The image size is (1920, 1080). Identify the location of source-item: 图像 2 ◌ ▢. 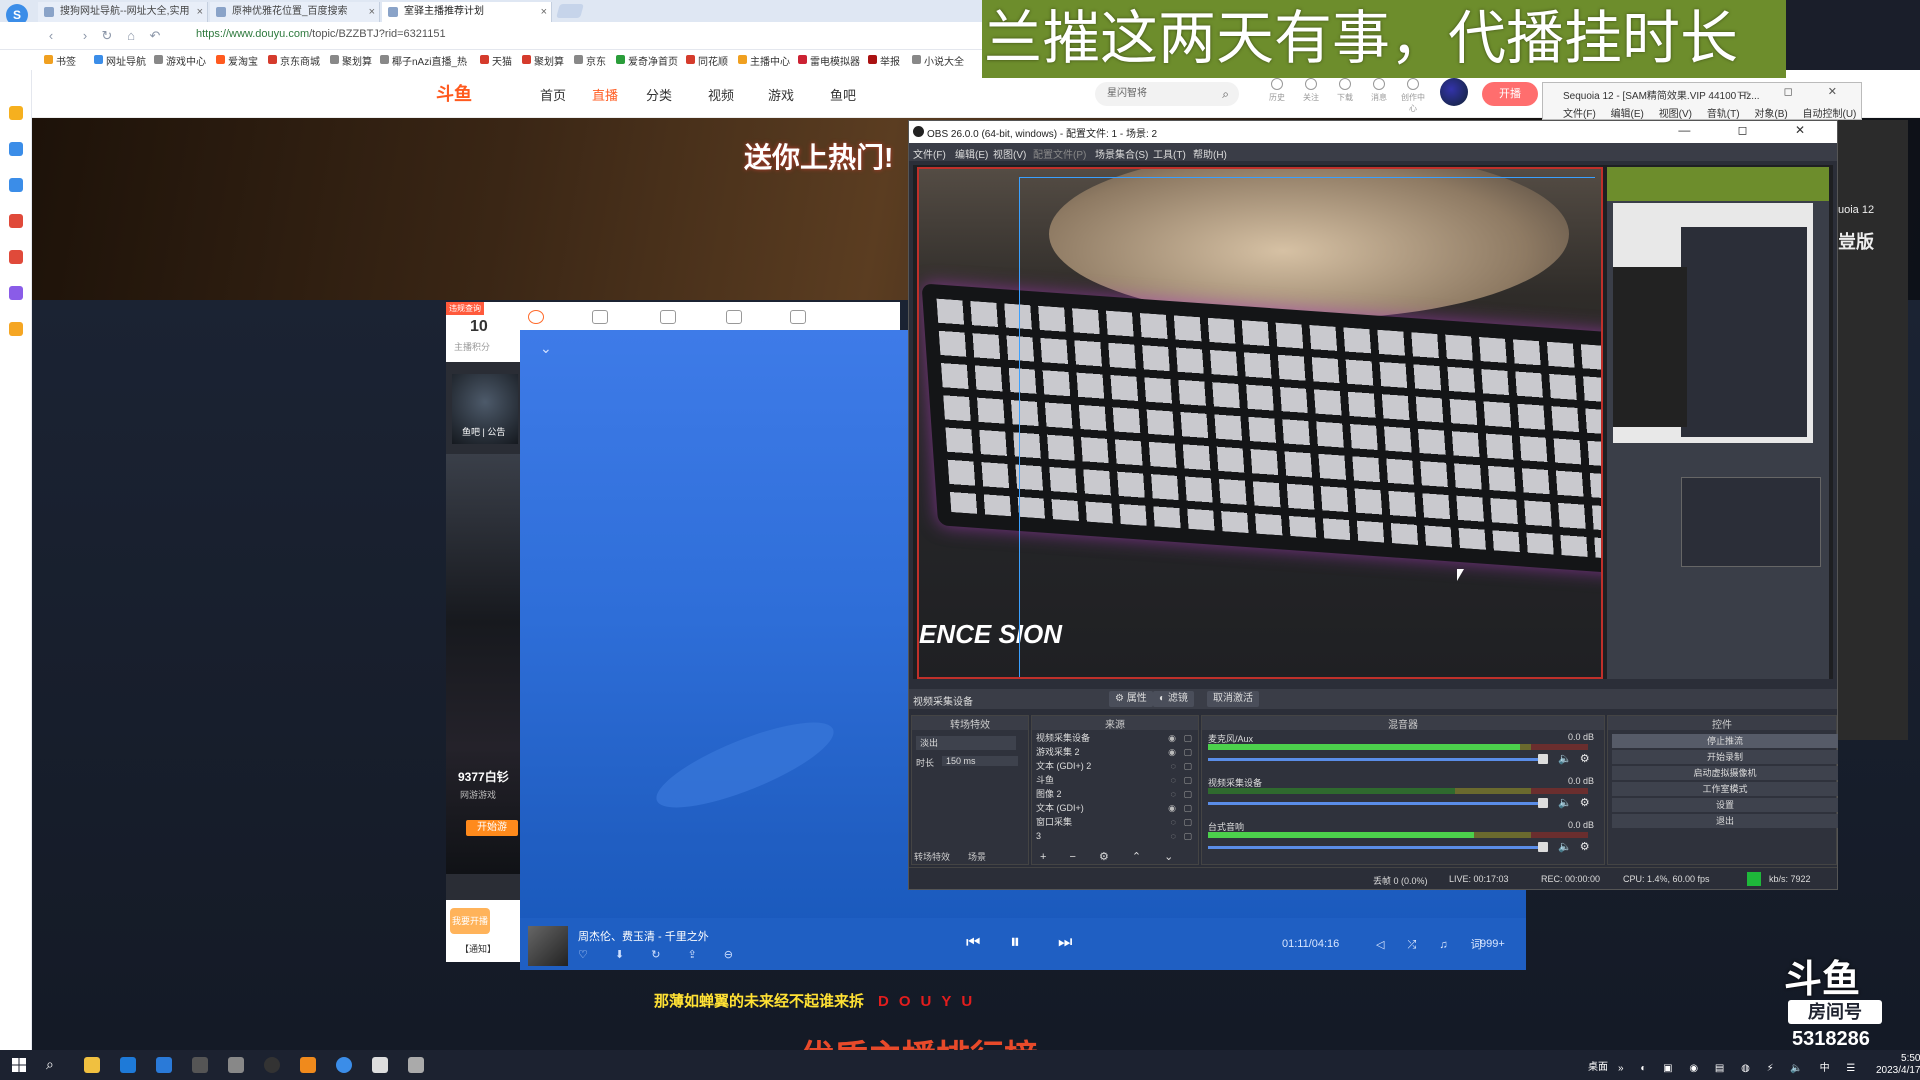
(1116, 794).